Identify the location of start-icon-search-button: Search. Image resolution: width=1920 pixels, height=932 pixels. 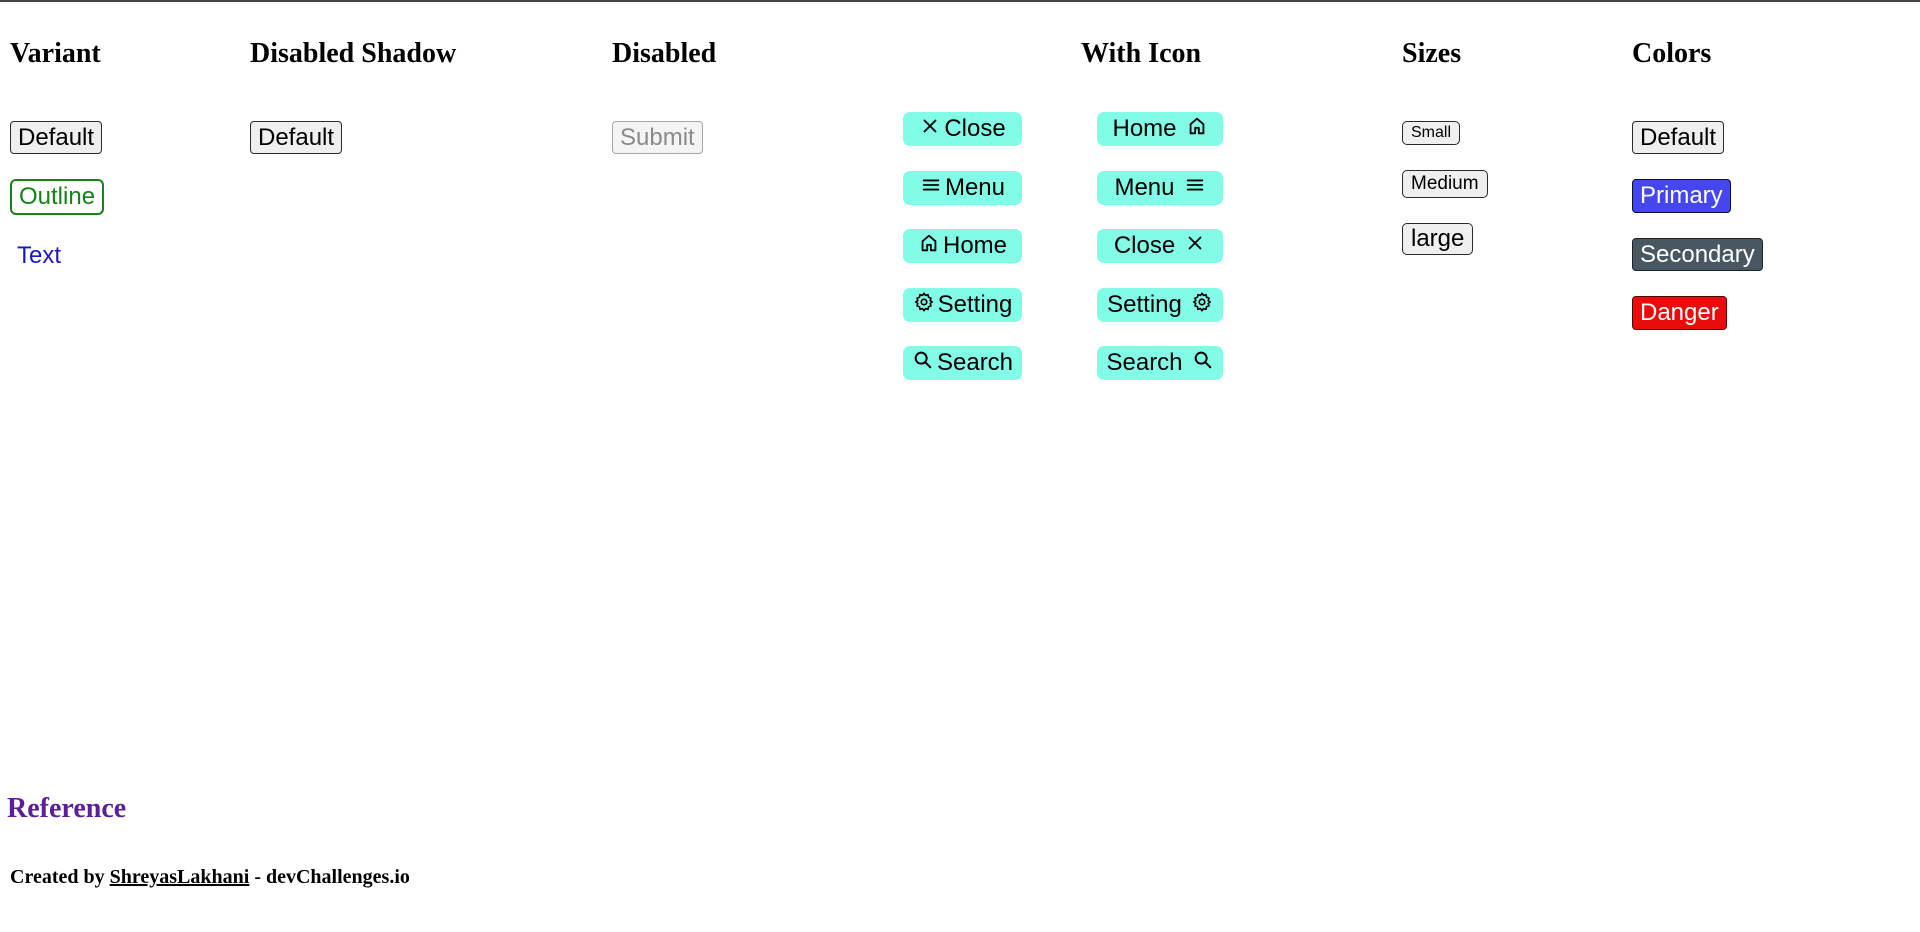
(962, 363).